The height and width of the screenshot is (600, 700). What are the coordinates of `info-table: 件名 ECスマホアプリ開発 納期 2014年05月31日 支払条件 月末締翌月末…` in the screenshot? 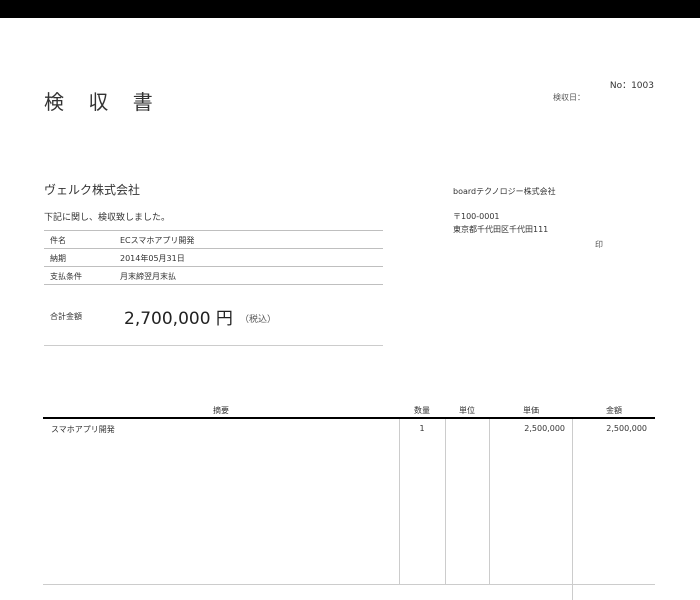 It's located at (213, 257).